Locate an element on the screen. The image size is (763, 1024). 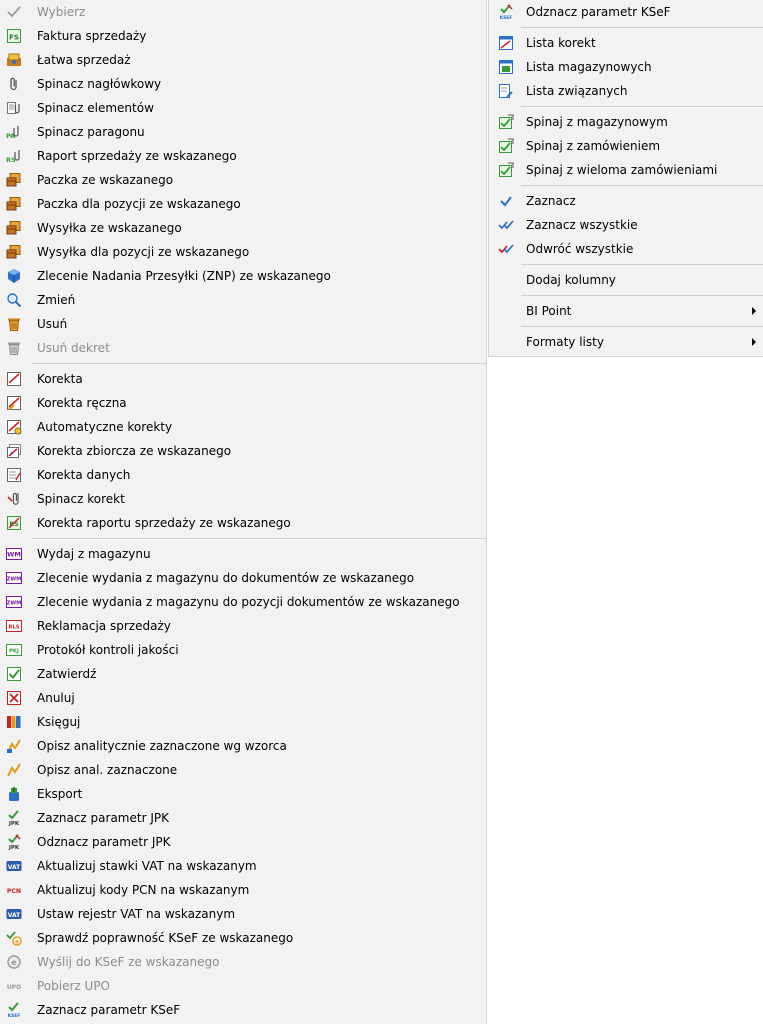
menu-item-label: Korekta zbiorcza ze wskazanego is located at coordinates (134, 451).